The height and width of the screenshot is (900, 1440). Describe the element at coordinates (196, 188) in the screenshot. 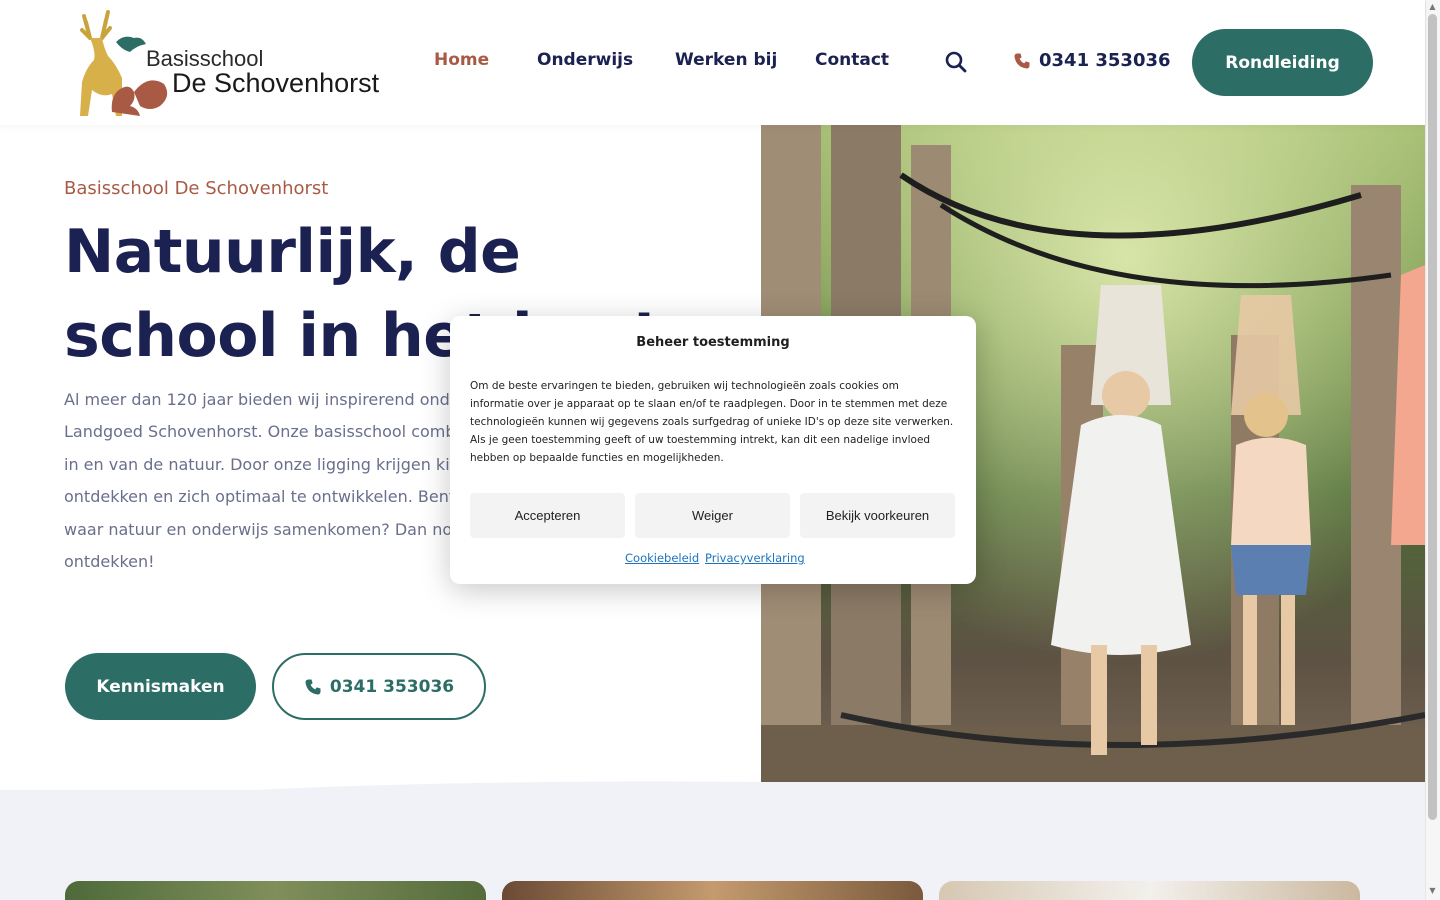

I see `hero-eyebrow: Basisschool De Schovenhorst` at that location.